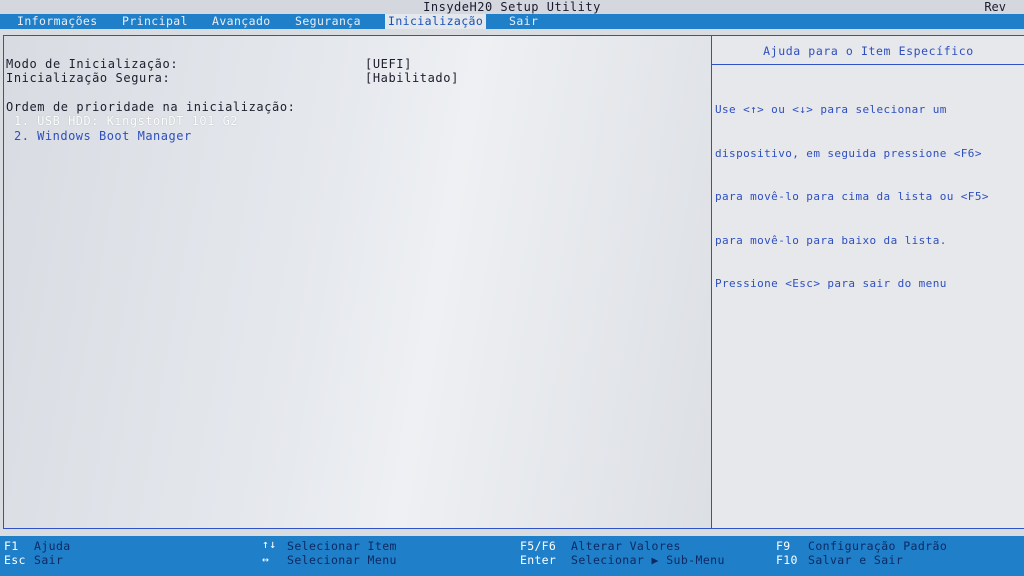 The image size is (1024, 576). What do you see at coordinates (626, 546) in the screenshot?
I see `f5f6-desc: Alterar Valores` at bounding box center [626, 546].